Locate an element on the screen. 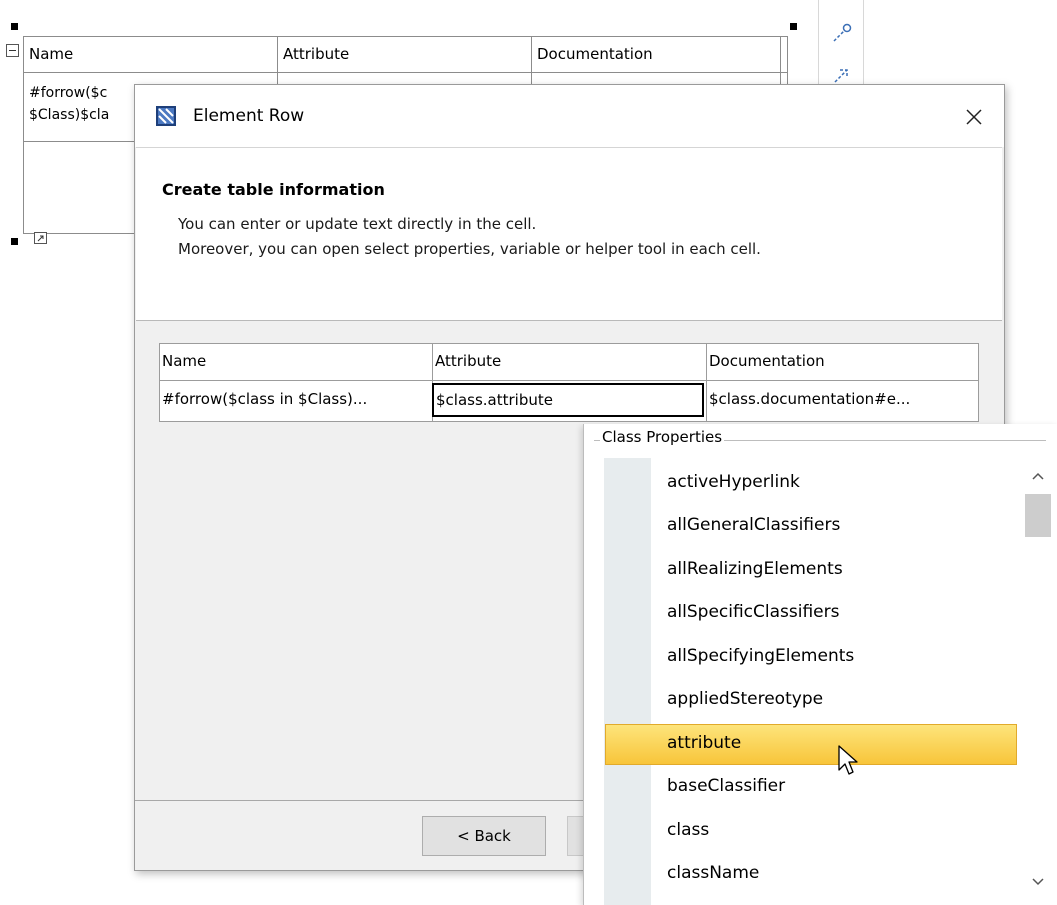  mouse-pointer-icon is located at coordinates (848, 760).